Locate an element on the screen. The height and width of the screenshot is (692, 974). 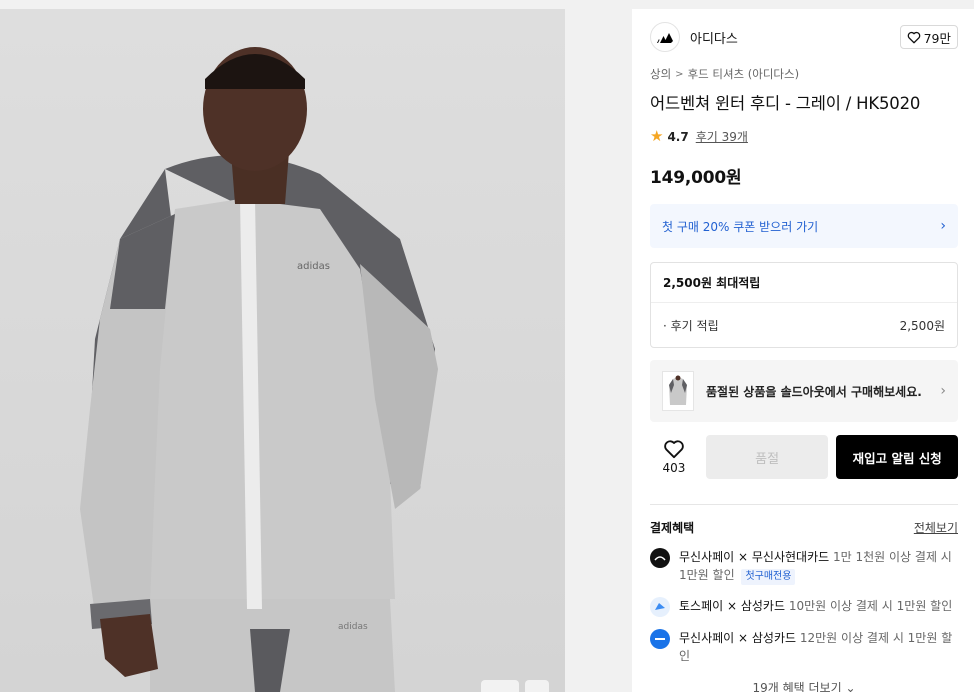
review-link: 후기 39개 is located at coordinates (722, 136).